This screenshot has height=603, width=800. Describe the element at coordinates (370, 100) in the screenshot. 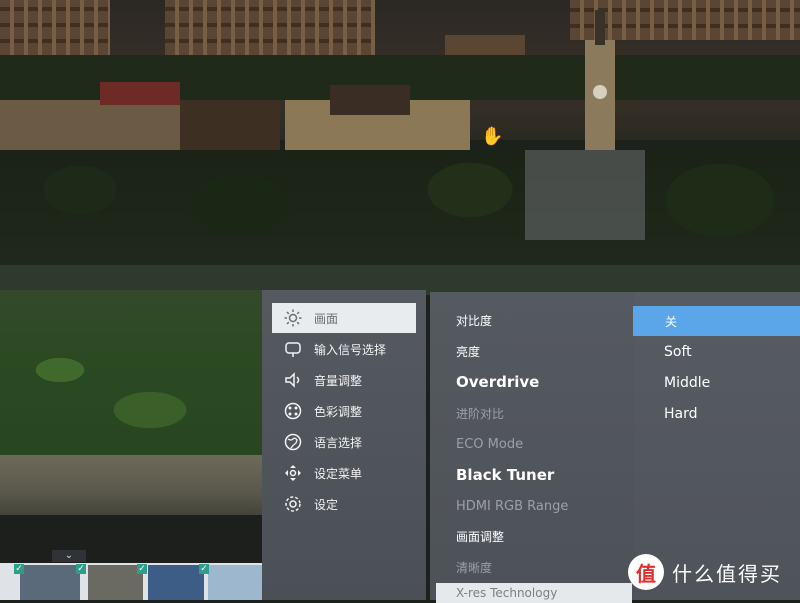

I see `roof` at that location.